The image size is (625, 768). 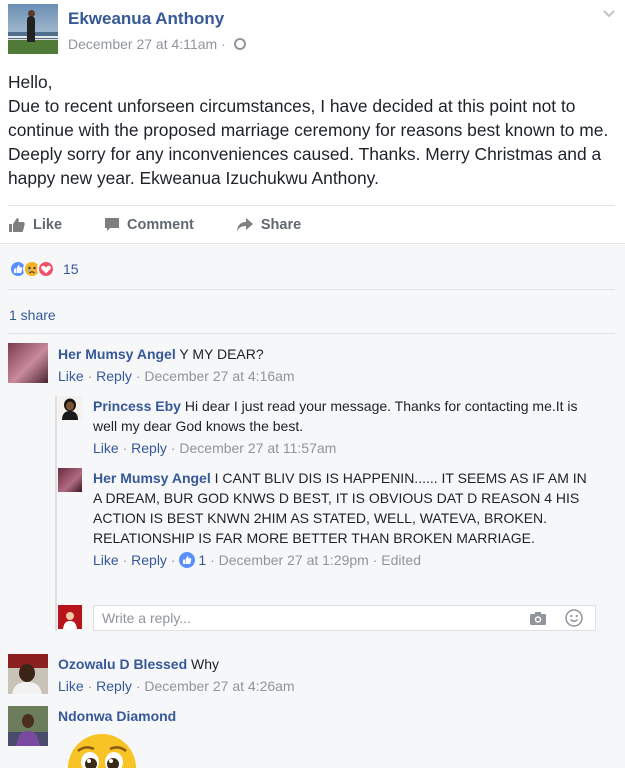 I want to click on comment-timestamp: December 27 at 1:29pm, so click(x=294, y=560).